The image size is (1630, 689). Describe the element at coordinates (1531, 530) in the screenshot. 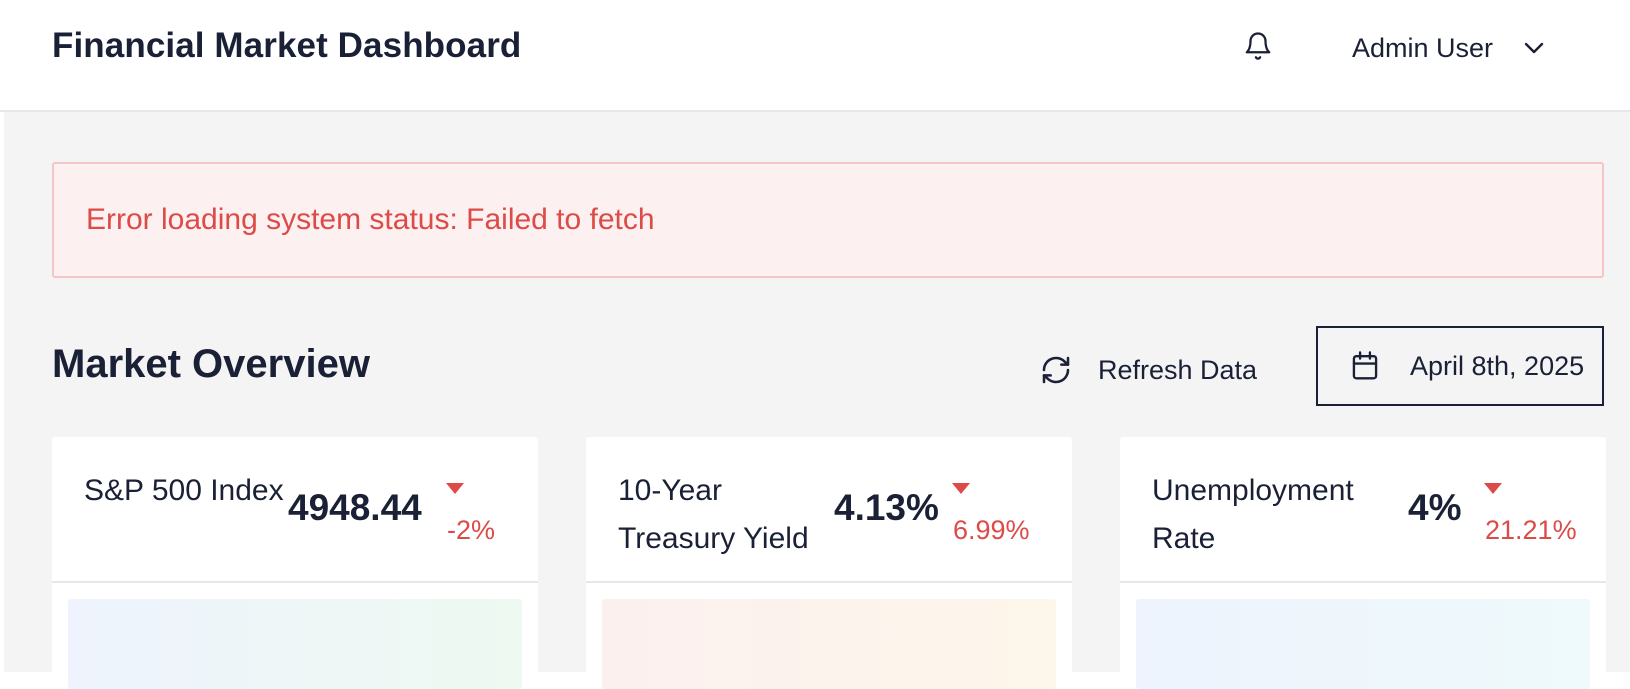

I see `card-change: 21.21%` at that location.